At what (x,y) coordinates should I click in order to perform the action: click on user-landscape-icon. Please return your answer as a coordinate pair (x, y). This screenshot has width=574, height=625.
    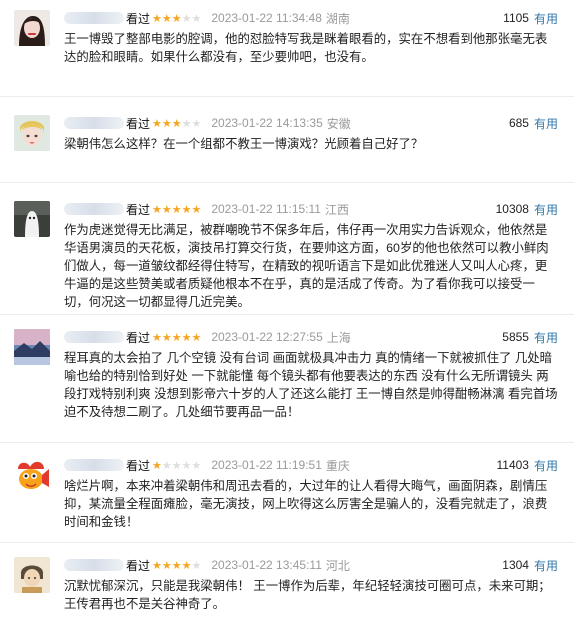
    Looking at the image, I should click on (32, 347).